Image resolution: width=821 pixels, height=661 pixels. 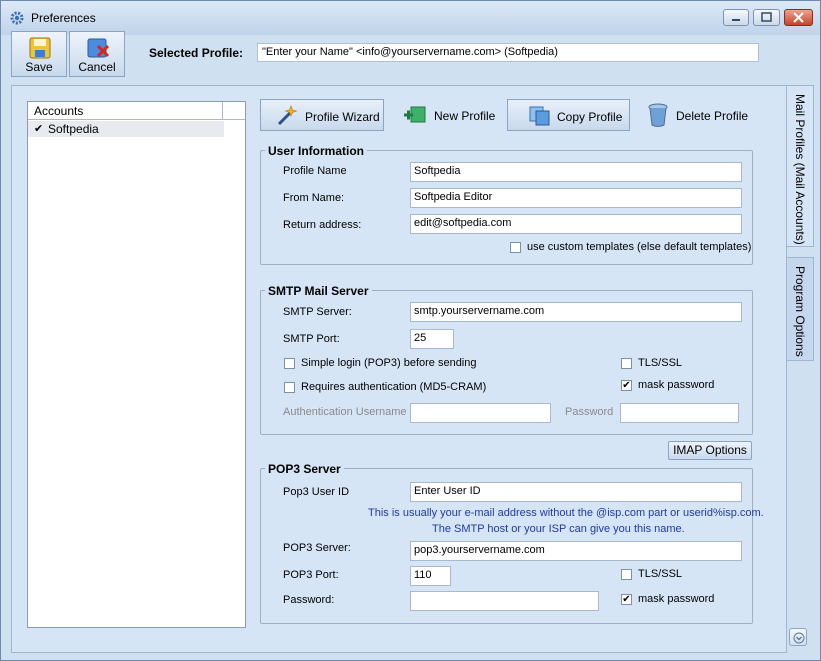 I want to click on pop3-tls-label: TLS/SSL, so click(x=660, y=574).